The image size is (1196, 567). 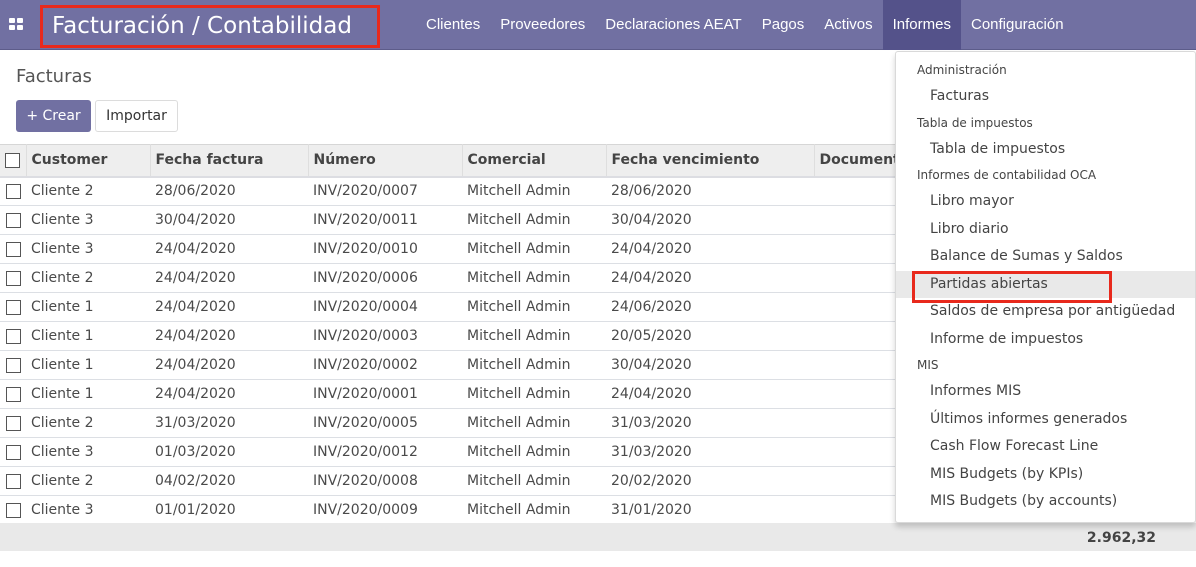 What do you see at coordinates (783, 25) in the screenshot?
I see `menu-item-pagos: Pagos` at bounding box center [783, 25].